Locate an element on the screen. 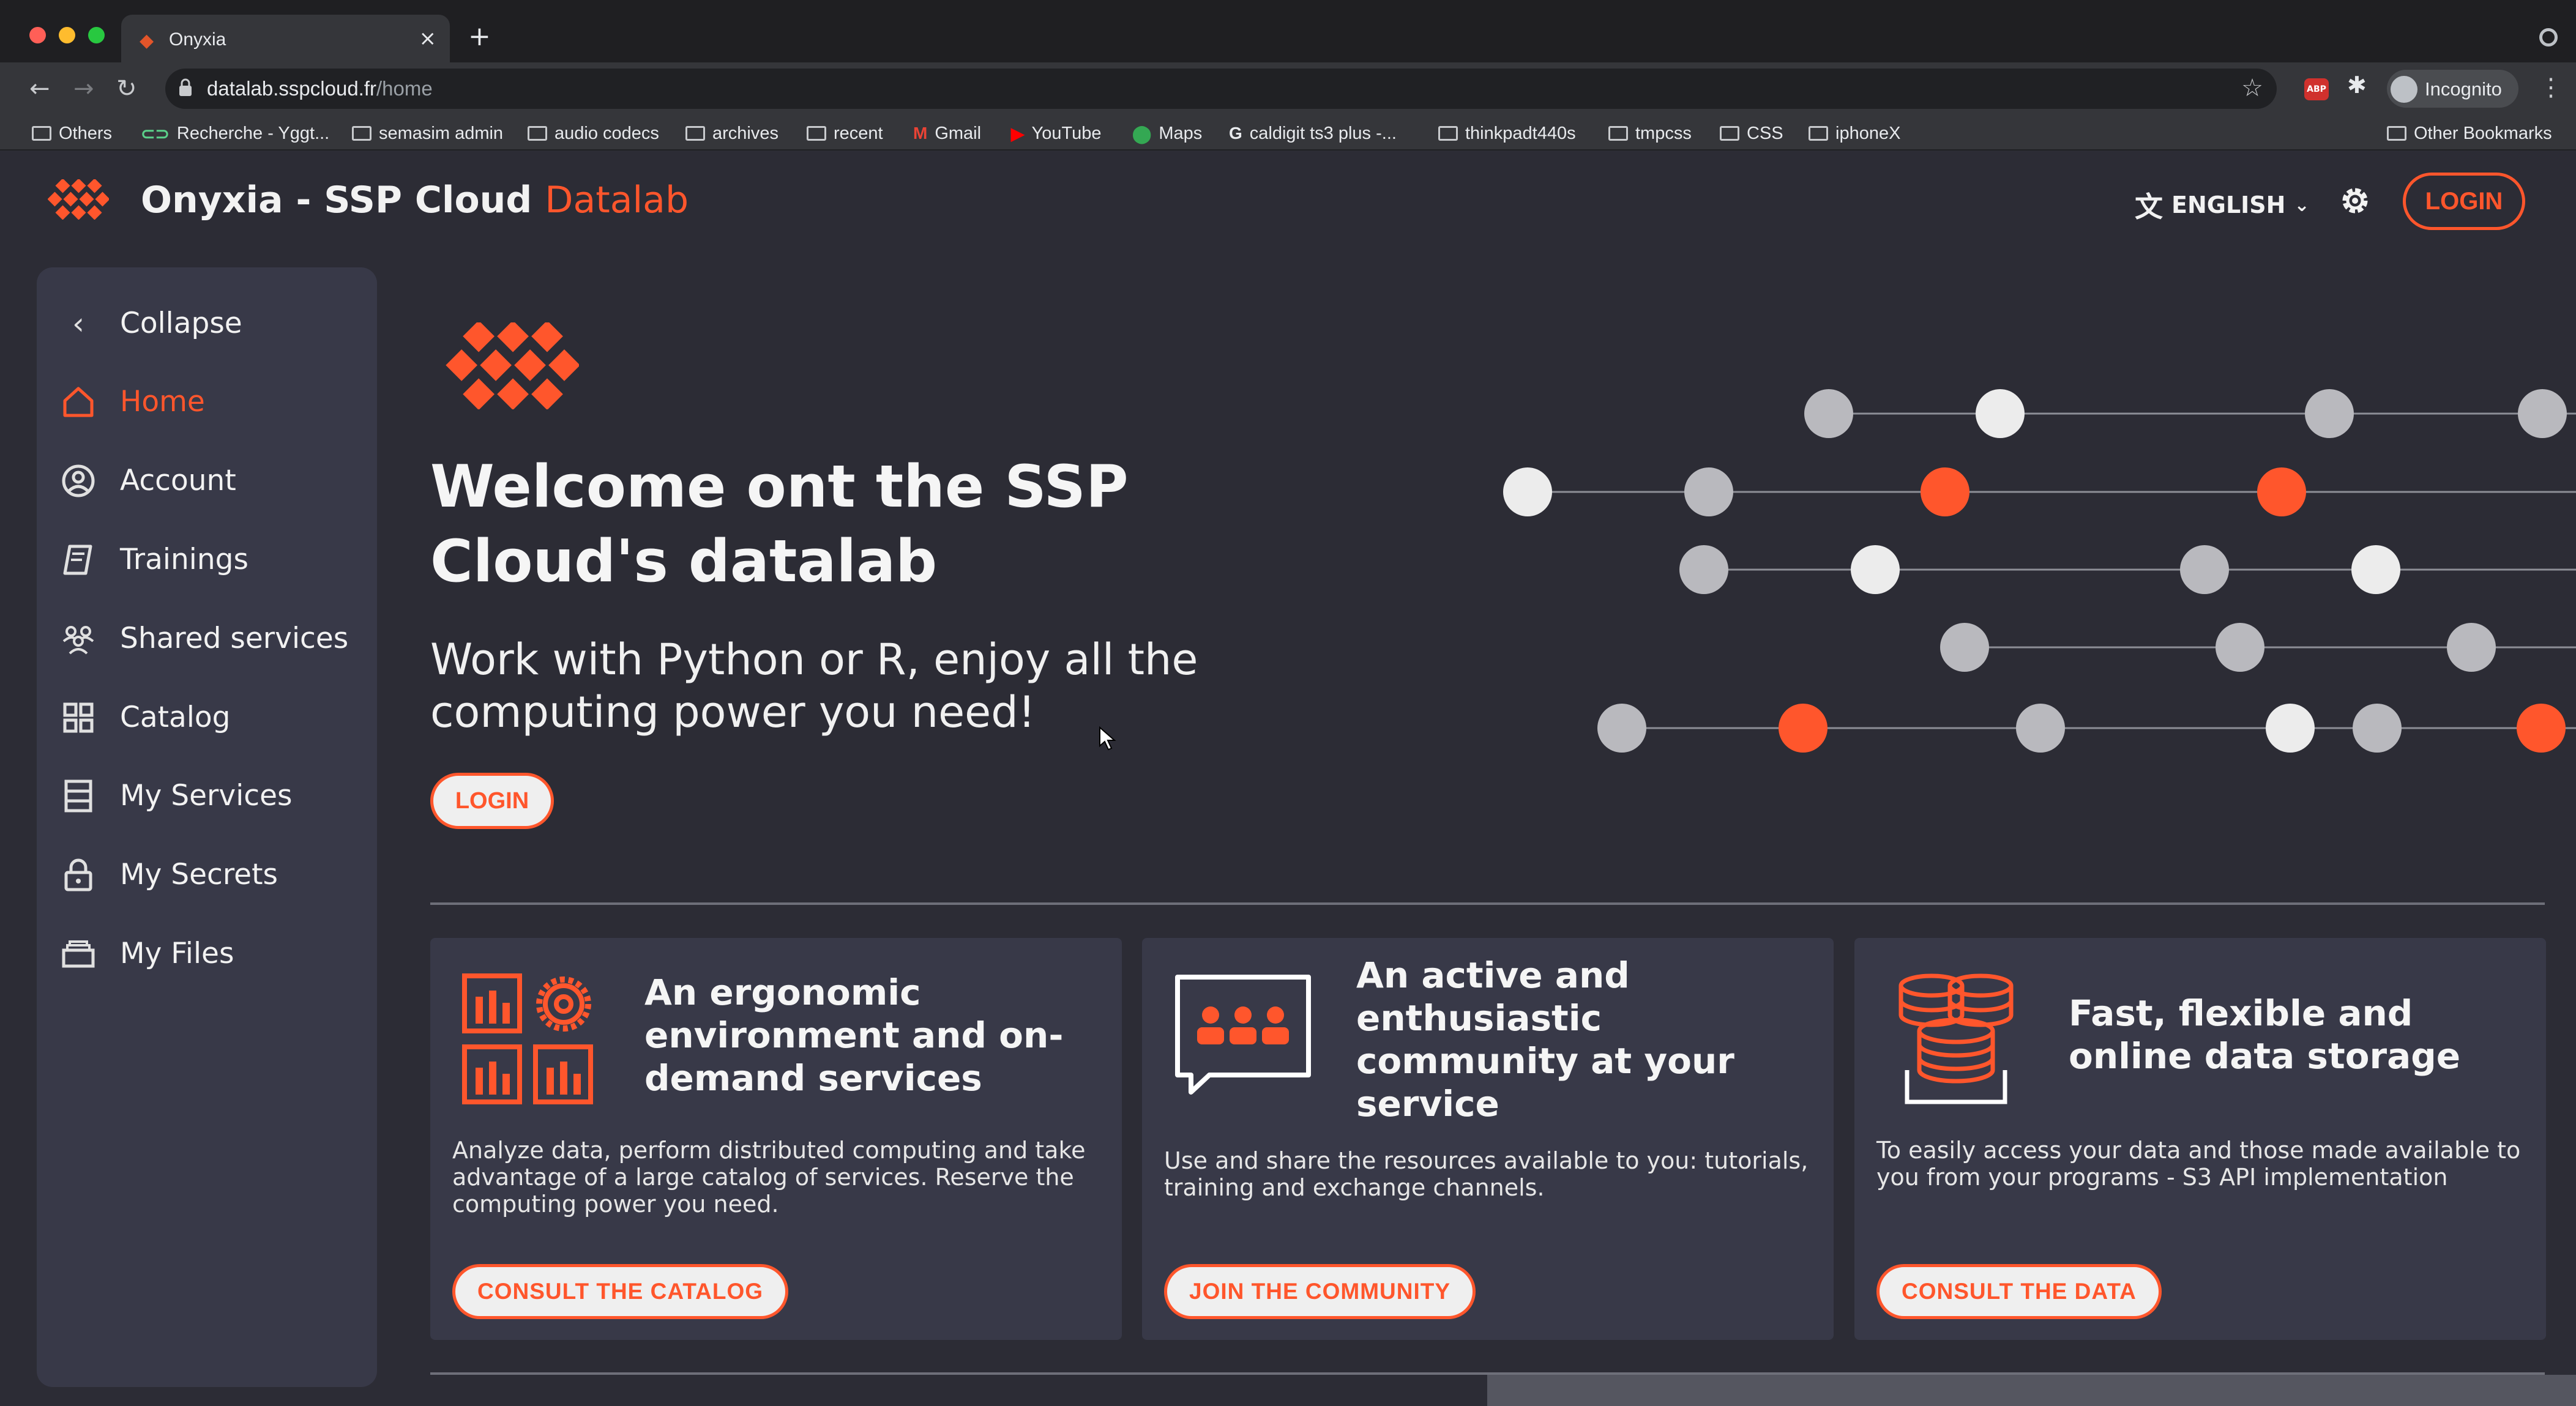  reload-icon: ↻ is located at coordinates (126, 88).